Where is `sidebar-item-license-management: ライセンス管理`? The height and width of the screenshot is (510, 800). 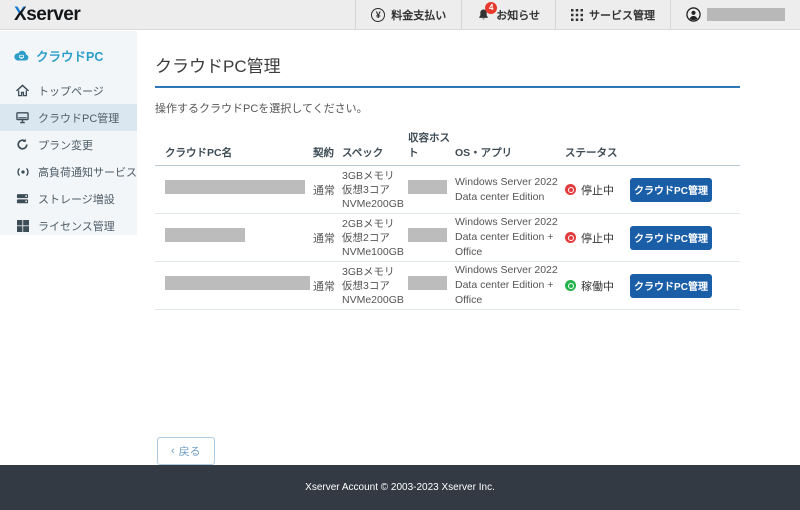
sidebar-item-license-management: ライセンス管理 is located at coordinates (68, 225).